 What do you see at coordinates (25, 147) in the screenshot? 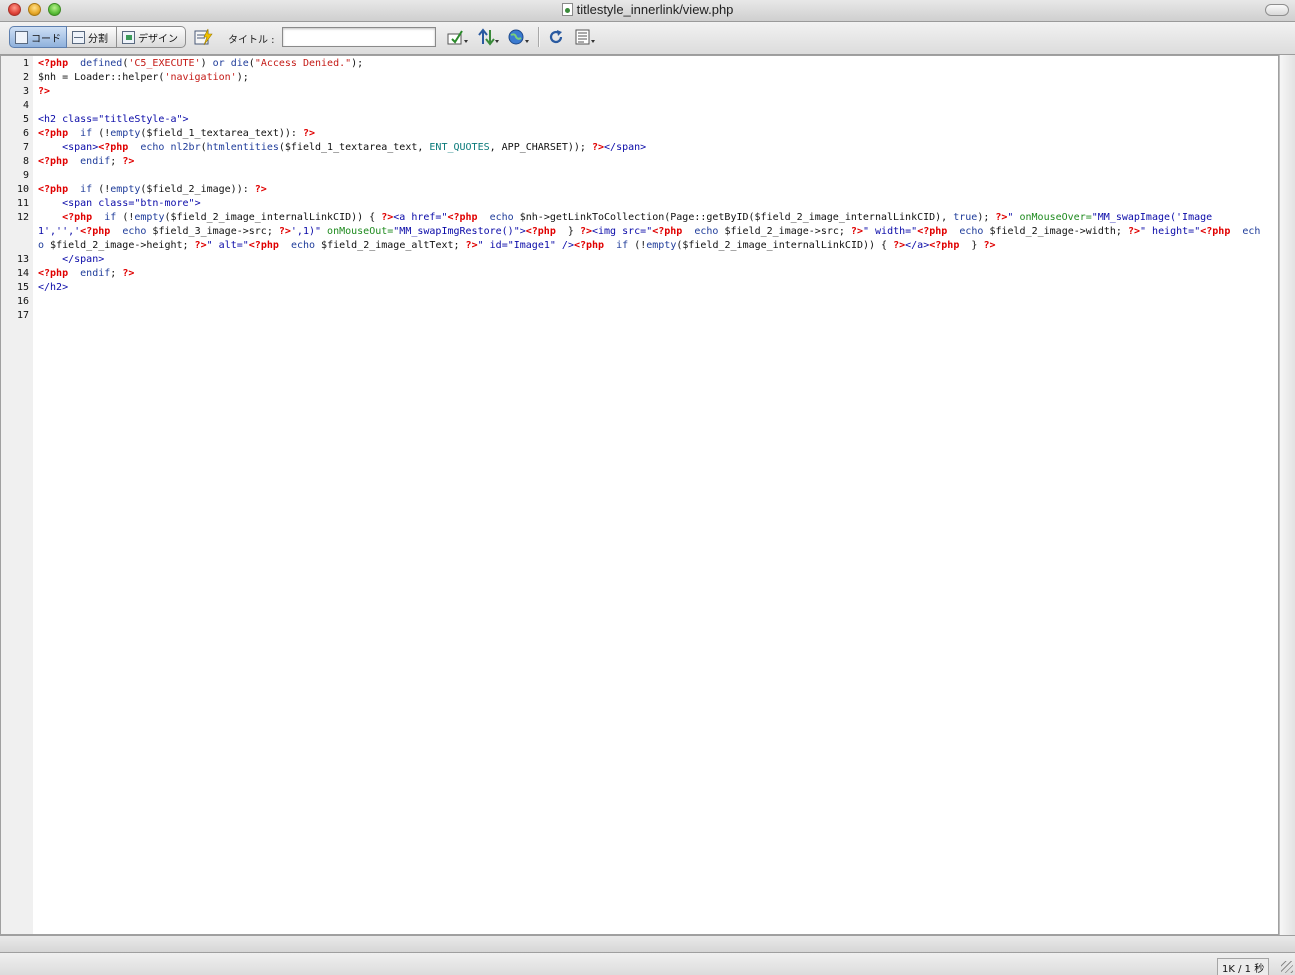
I see `line-number: 7` at bounding box center [25, 147].